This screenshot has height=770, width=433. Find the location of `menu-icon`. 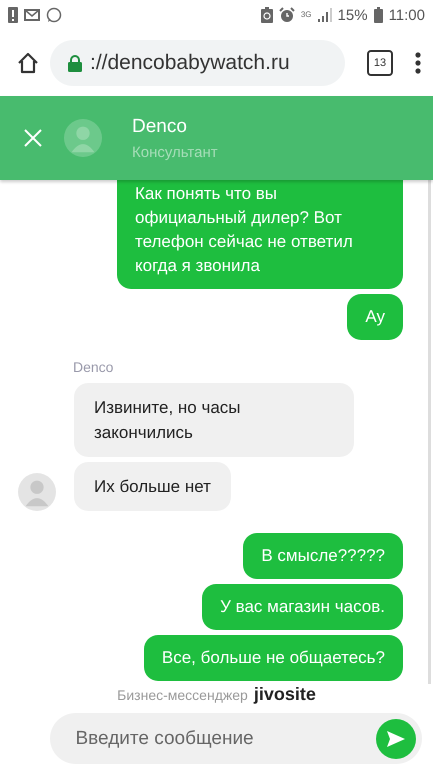

menu-icon is located at coordinates (418, 63).